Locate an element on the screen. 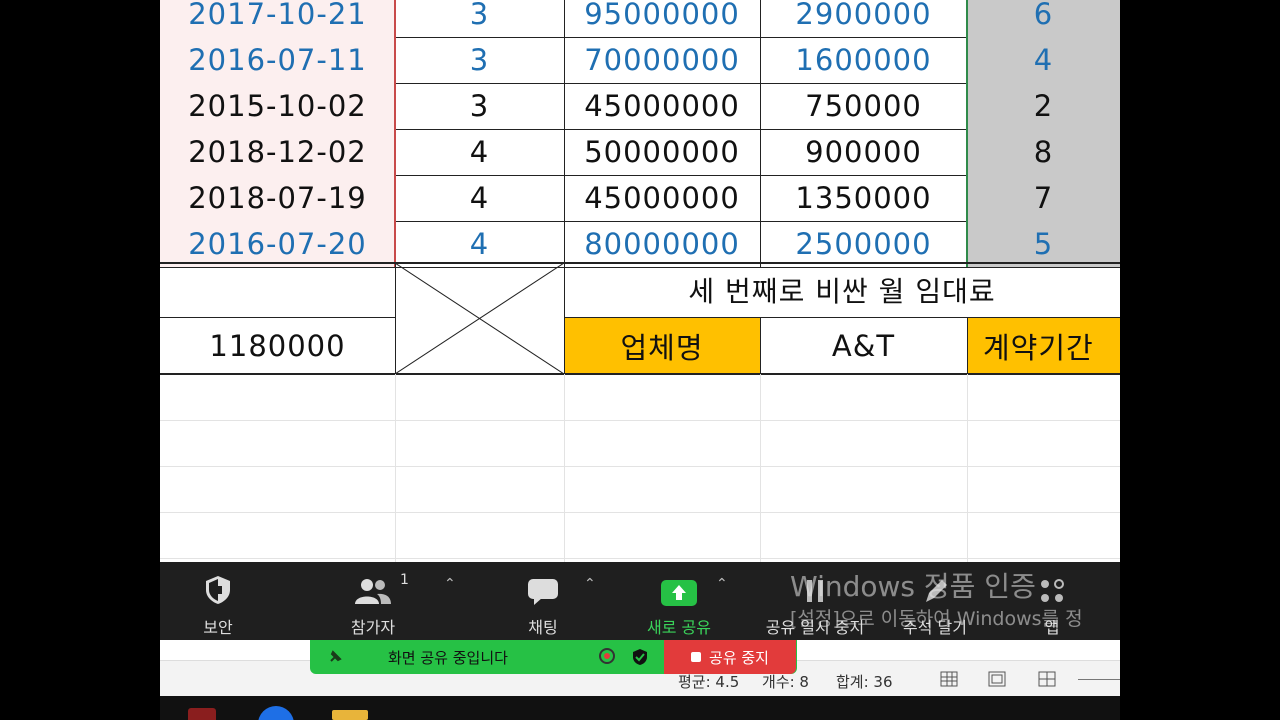  deposit-cell: 50000000 is located at coordinates (662, 152).